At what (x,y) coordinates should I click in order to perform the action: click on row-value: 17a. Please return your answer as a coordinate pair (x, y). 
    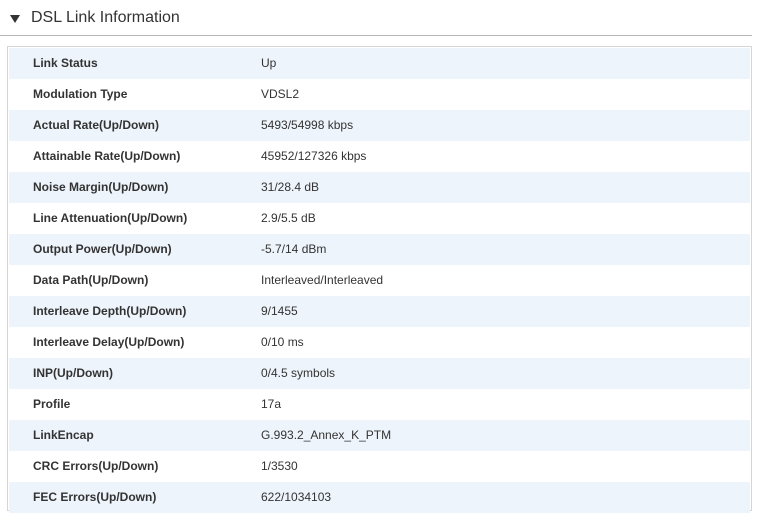
    Looking at the image, I should click on (271, 404).